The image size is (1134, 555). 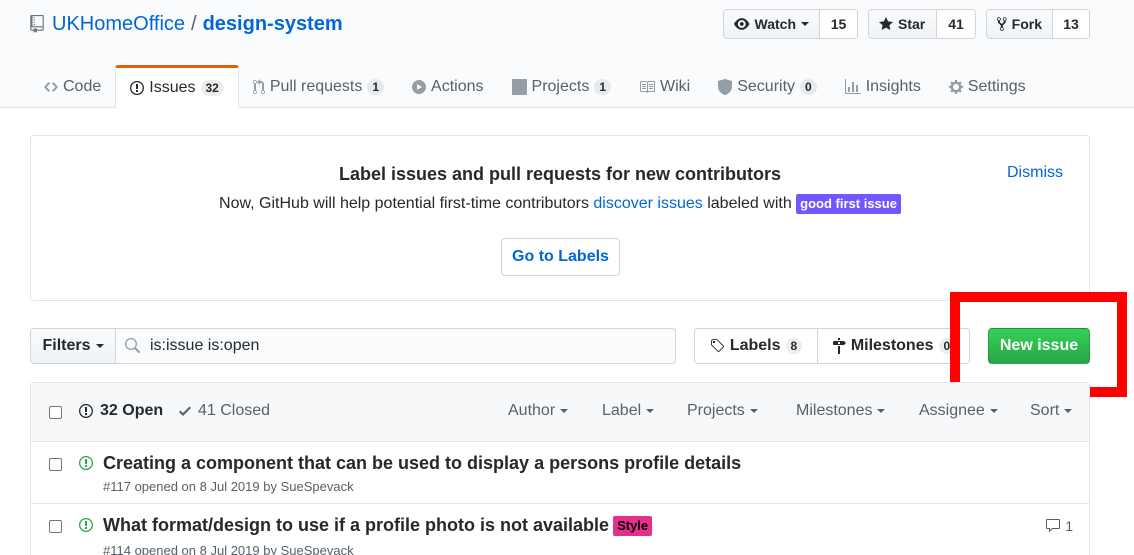 What do you see at coordinates (794, 346) in the screenshot?
I see `labels-count: 8` at bounding box center [794, 346].